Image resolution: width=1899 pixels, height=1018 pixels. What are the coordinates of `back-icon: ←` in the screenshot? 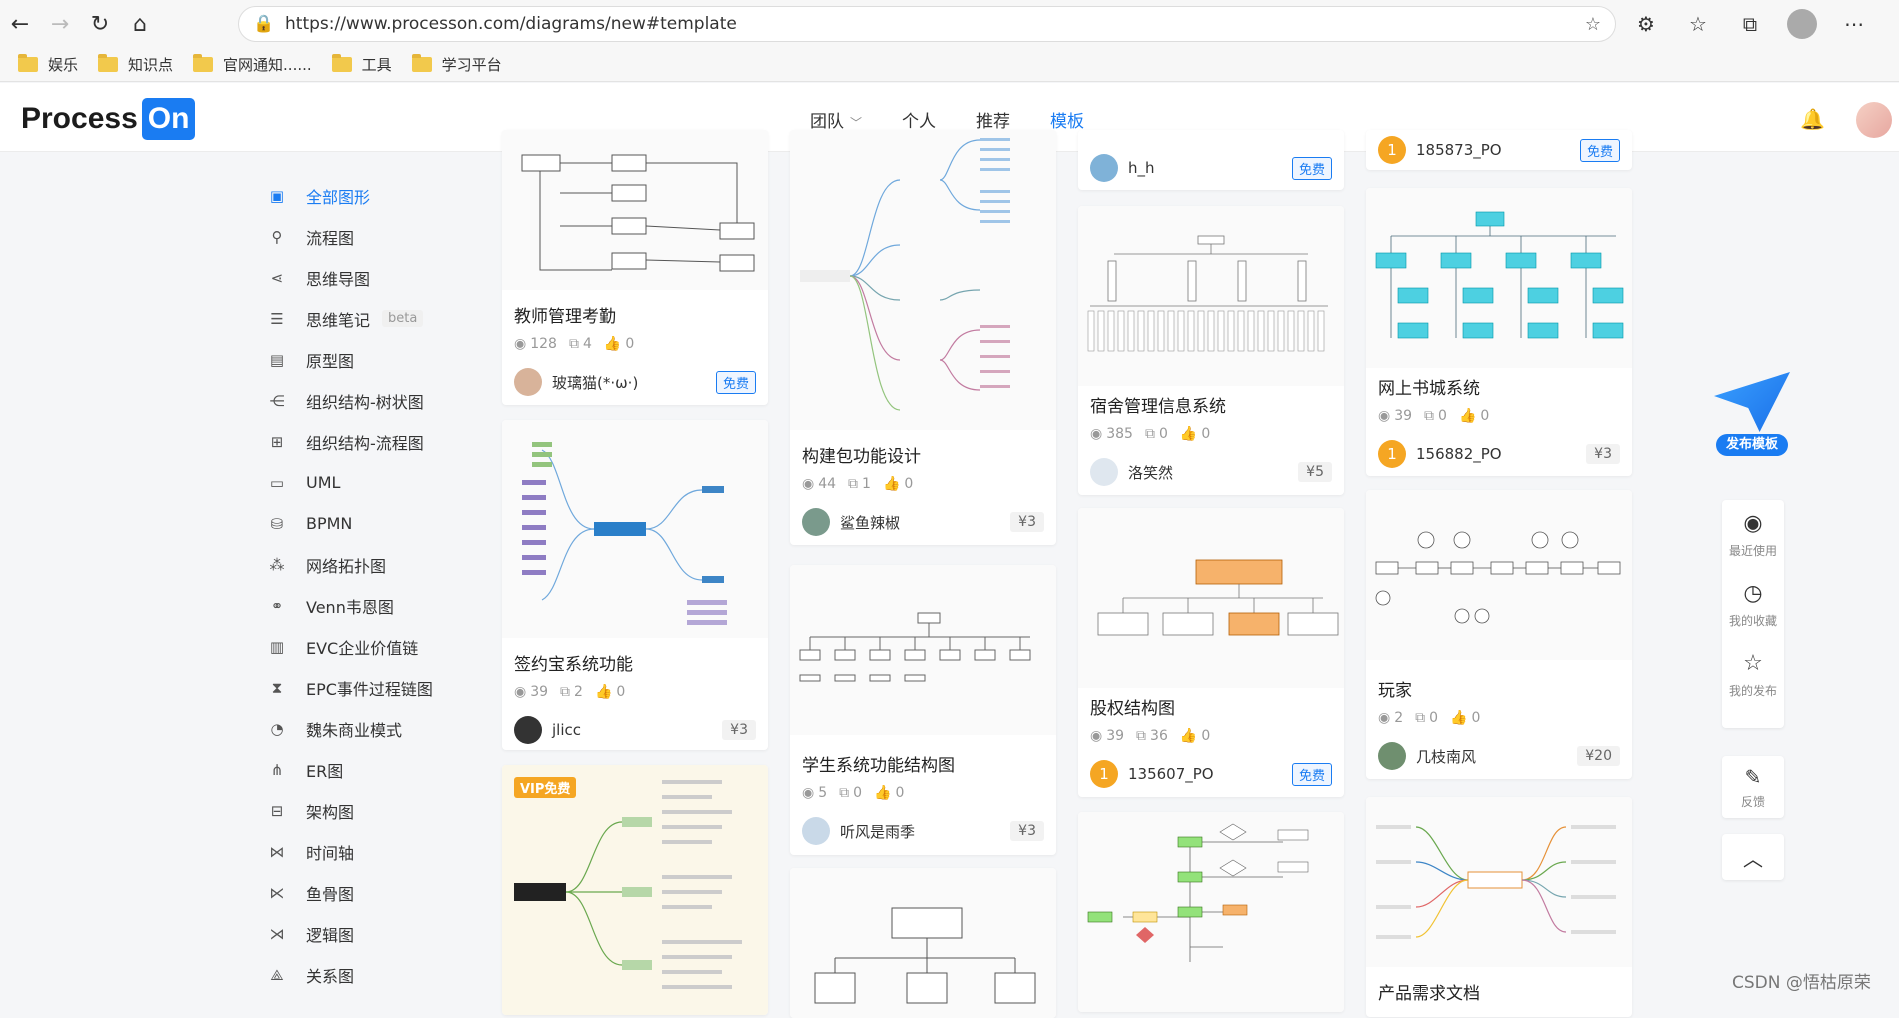 It's located at (20, 24).